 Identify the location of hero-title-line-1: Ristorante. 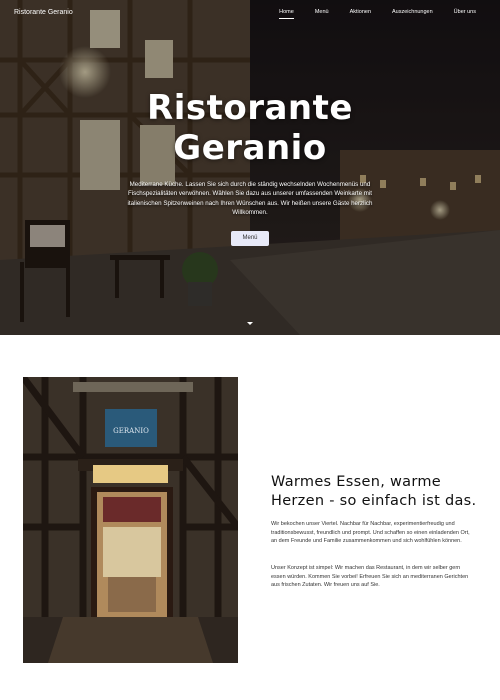
(250, 108).